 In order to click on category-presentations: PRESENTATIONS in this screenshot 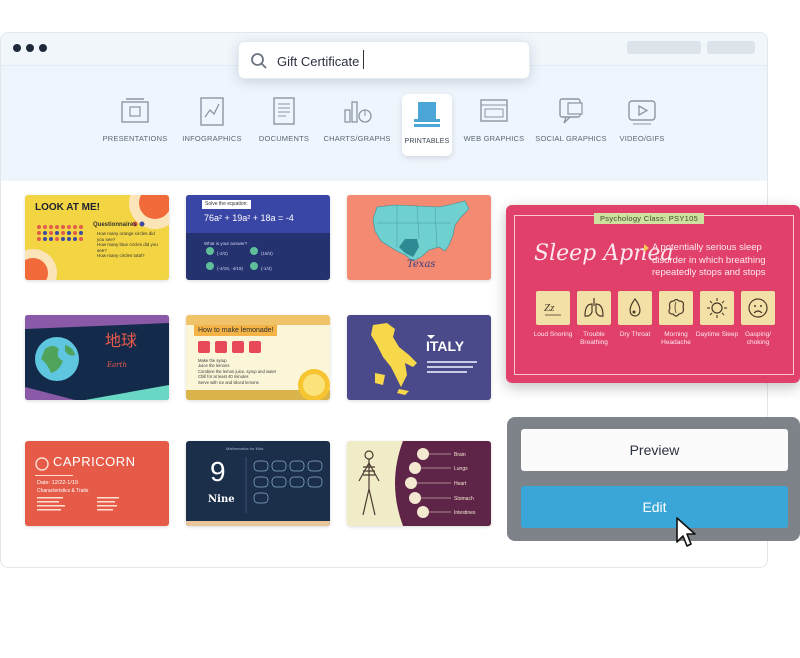, I will do `click(135, 119)`.